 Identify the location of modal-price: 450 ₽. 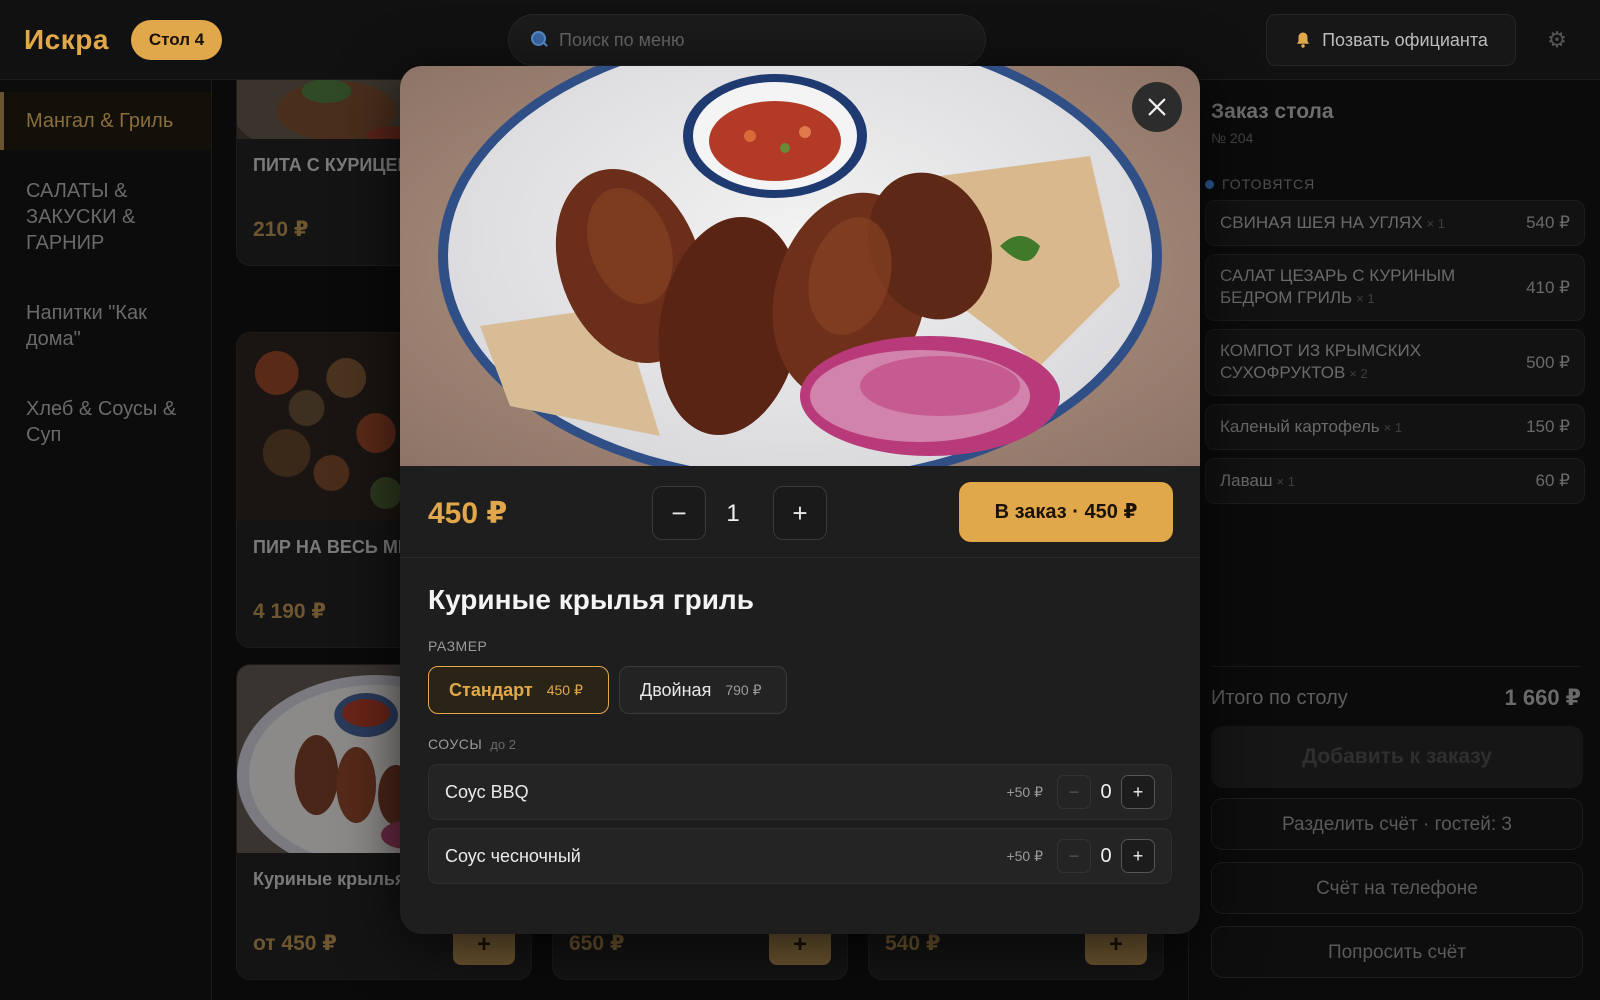
(468, 513).